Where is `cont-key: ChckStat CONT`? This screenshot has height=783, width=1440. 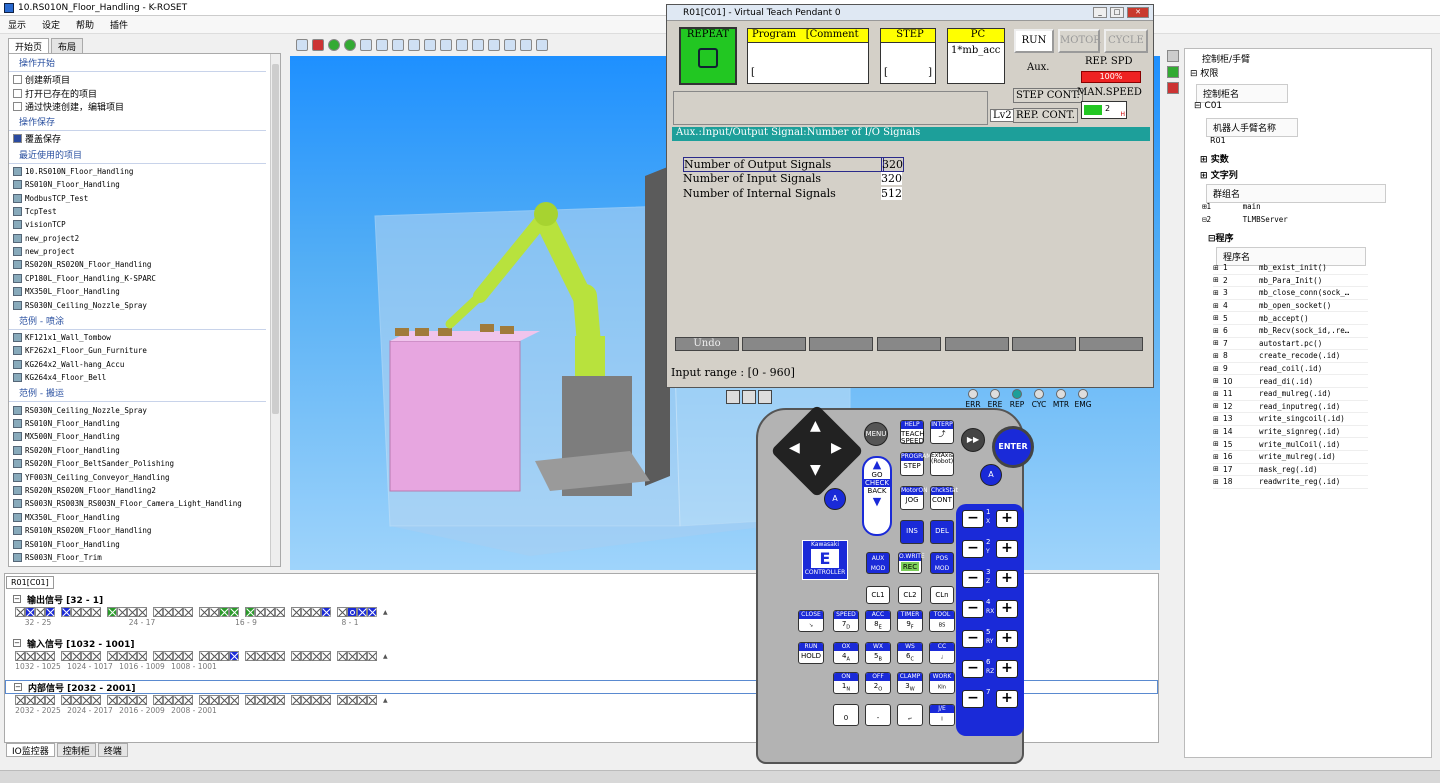
cont-key: ChckStat CONT is located at coordinates (944, 498).